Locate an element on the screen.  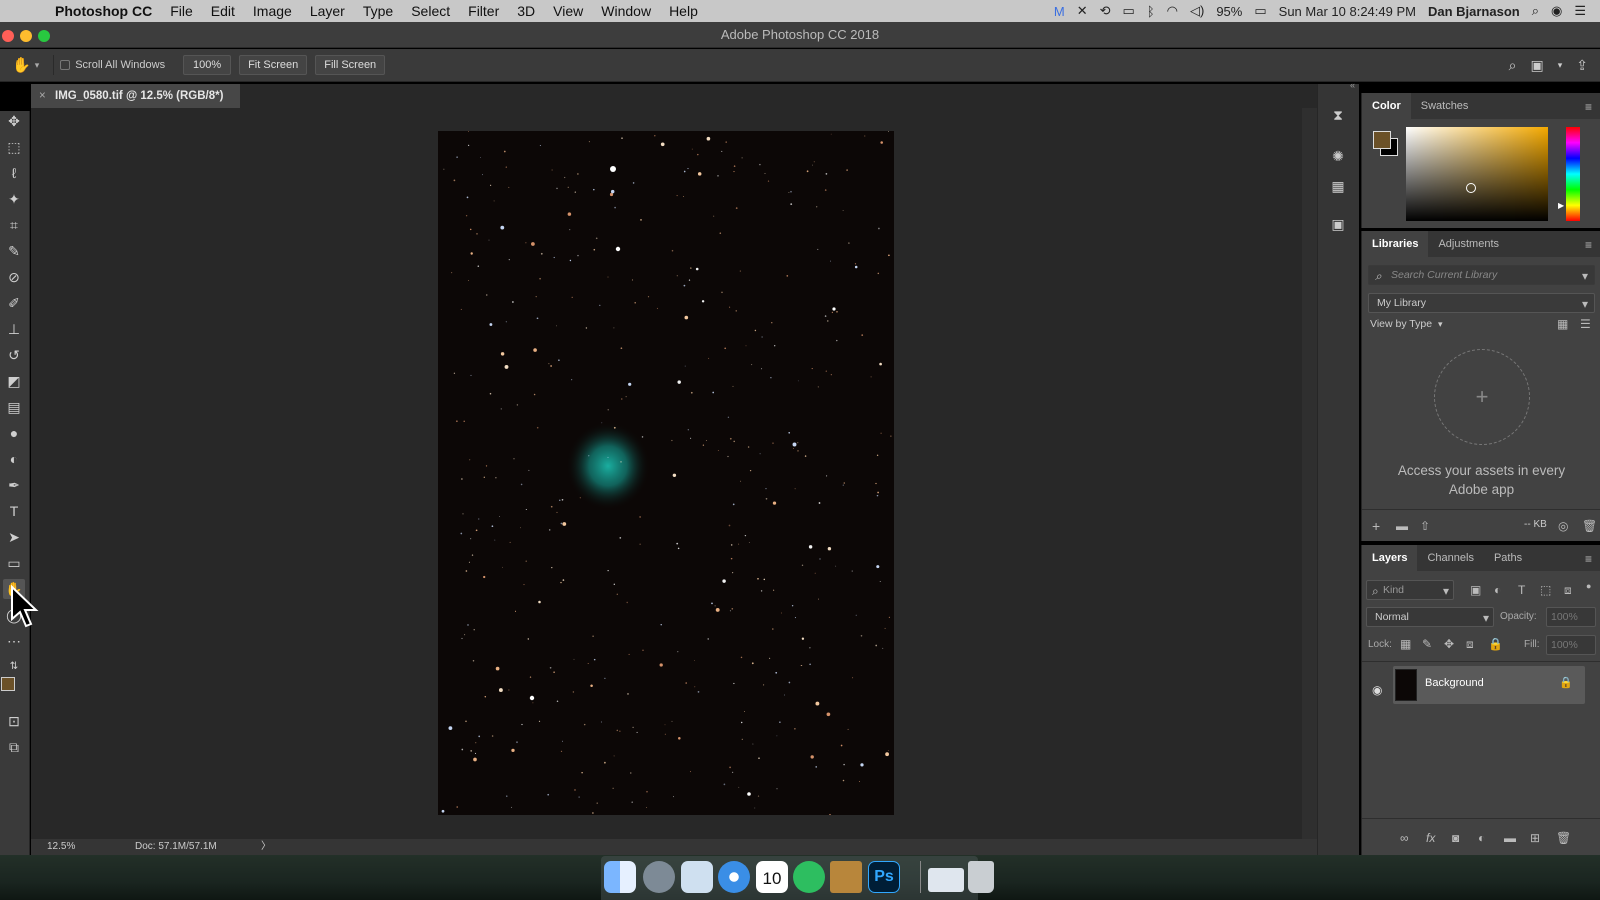
add-mask-icon: ◙ is located at coordinates (1455, 838).